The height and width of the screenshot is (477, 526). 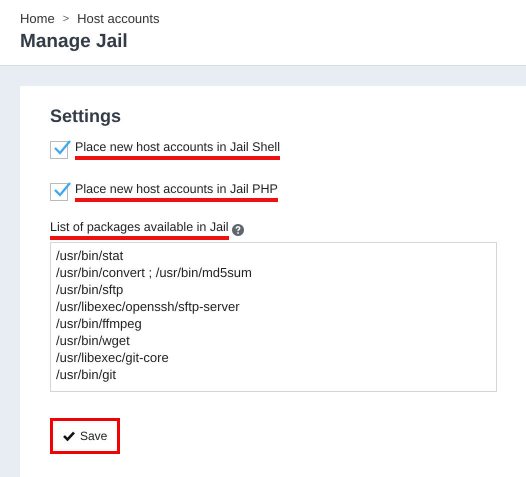 What do you see at coordinates (85, 436) in the screenshot?
I see `save-button: Save` at bounding box center [85, 436].